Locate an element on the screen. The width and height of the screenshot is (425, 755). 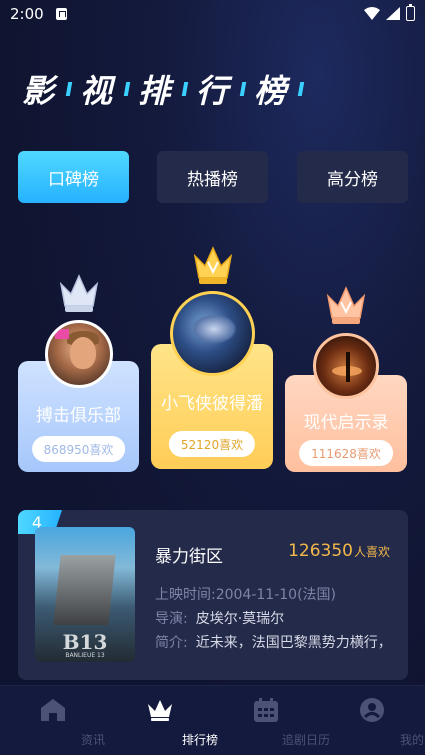
page-title: 影 视 排 行 榜 is located at coordinates (167, 89).